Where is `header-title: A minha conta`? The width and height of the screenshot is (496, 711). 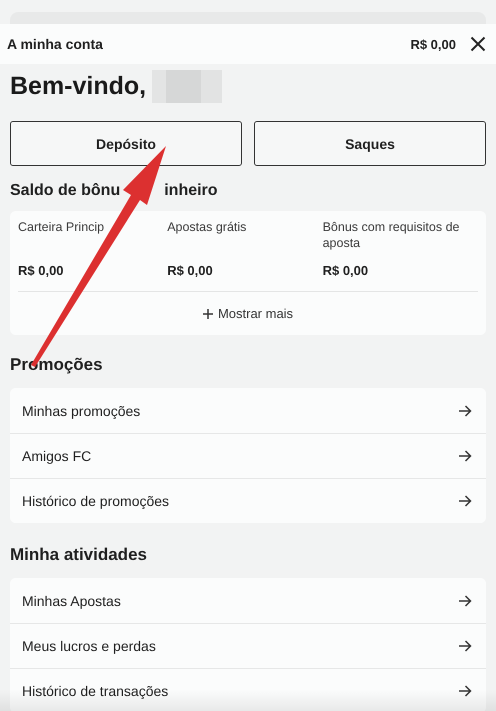
header-title: A minha conta is located at coordinates (55, 44).